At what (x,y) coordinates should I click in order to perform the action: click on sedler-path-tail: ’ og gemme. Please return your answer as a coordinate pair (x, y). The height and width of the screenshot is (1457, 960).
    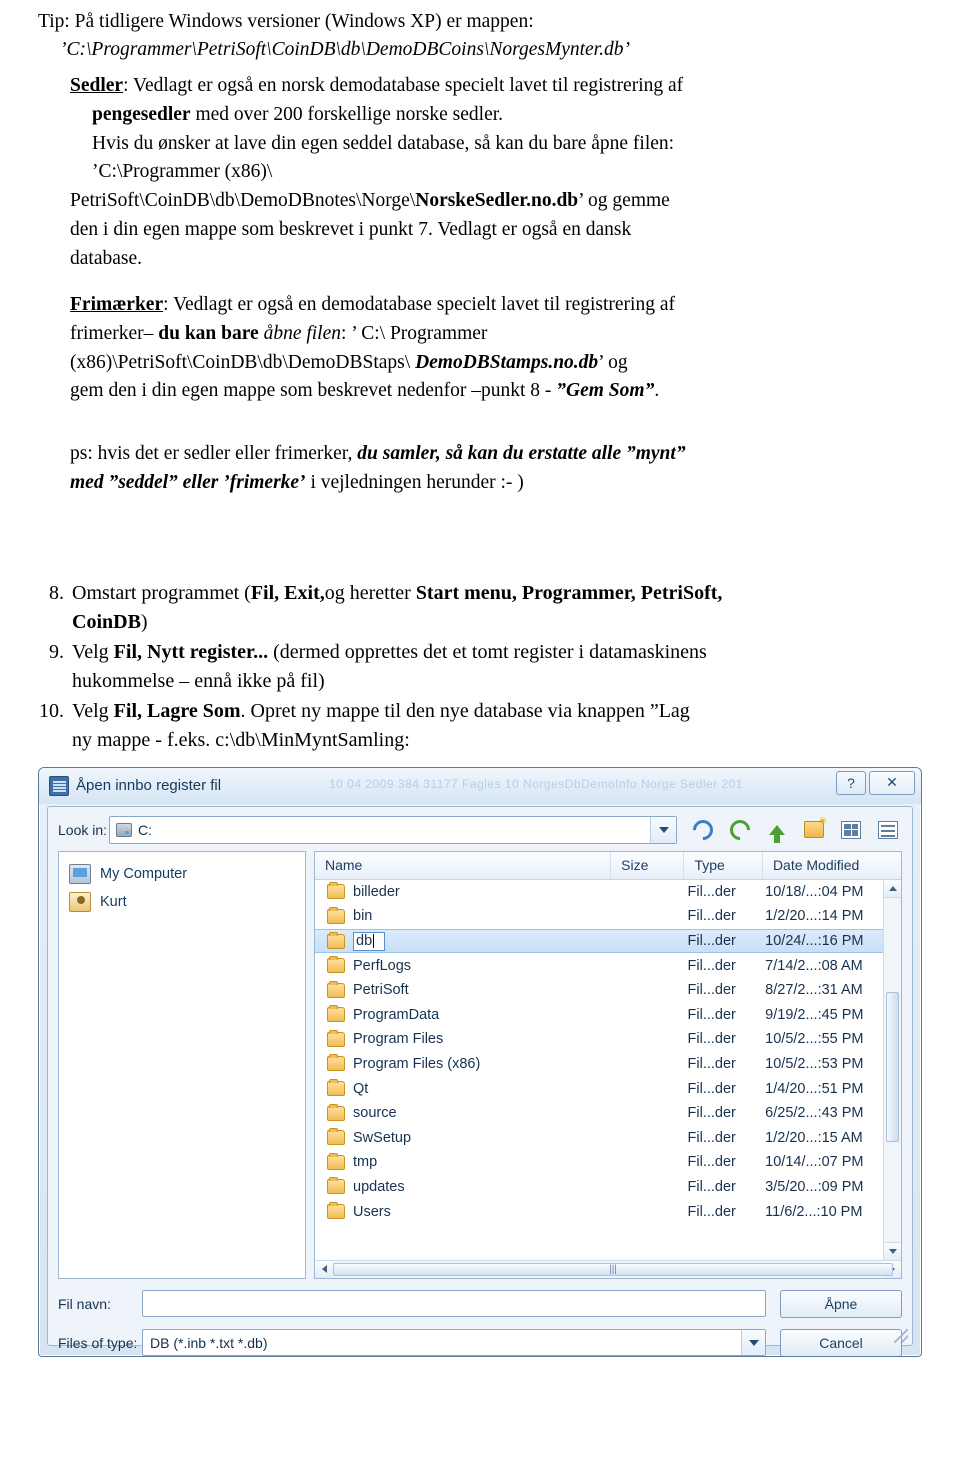
    Looking at the image, I should click on (624, 201).